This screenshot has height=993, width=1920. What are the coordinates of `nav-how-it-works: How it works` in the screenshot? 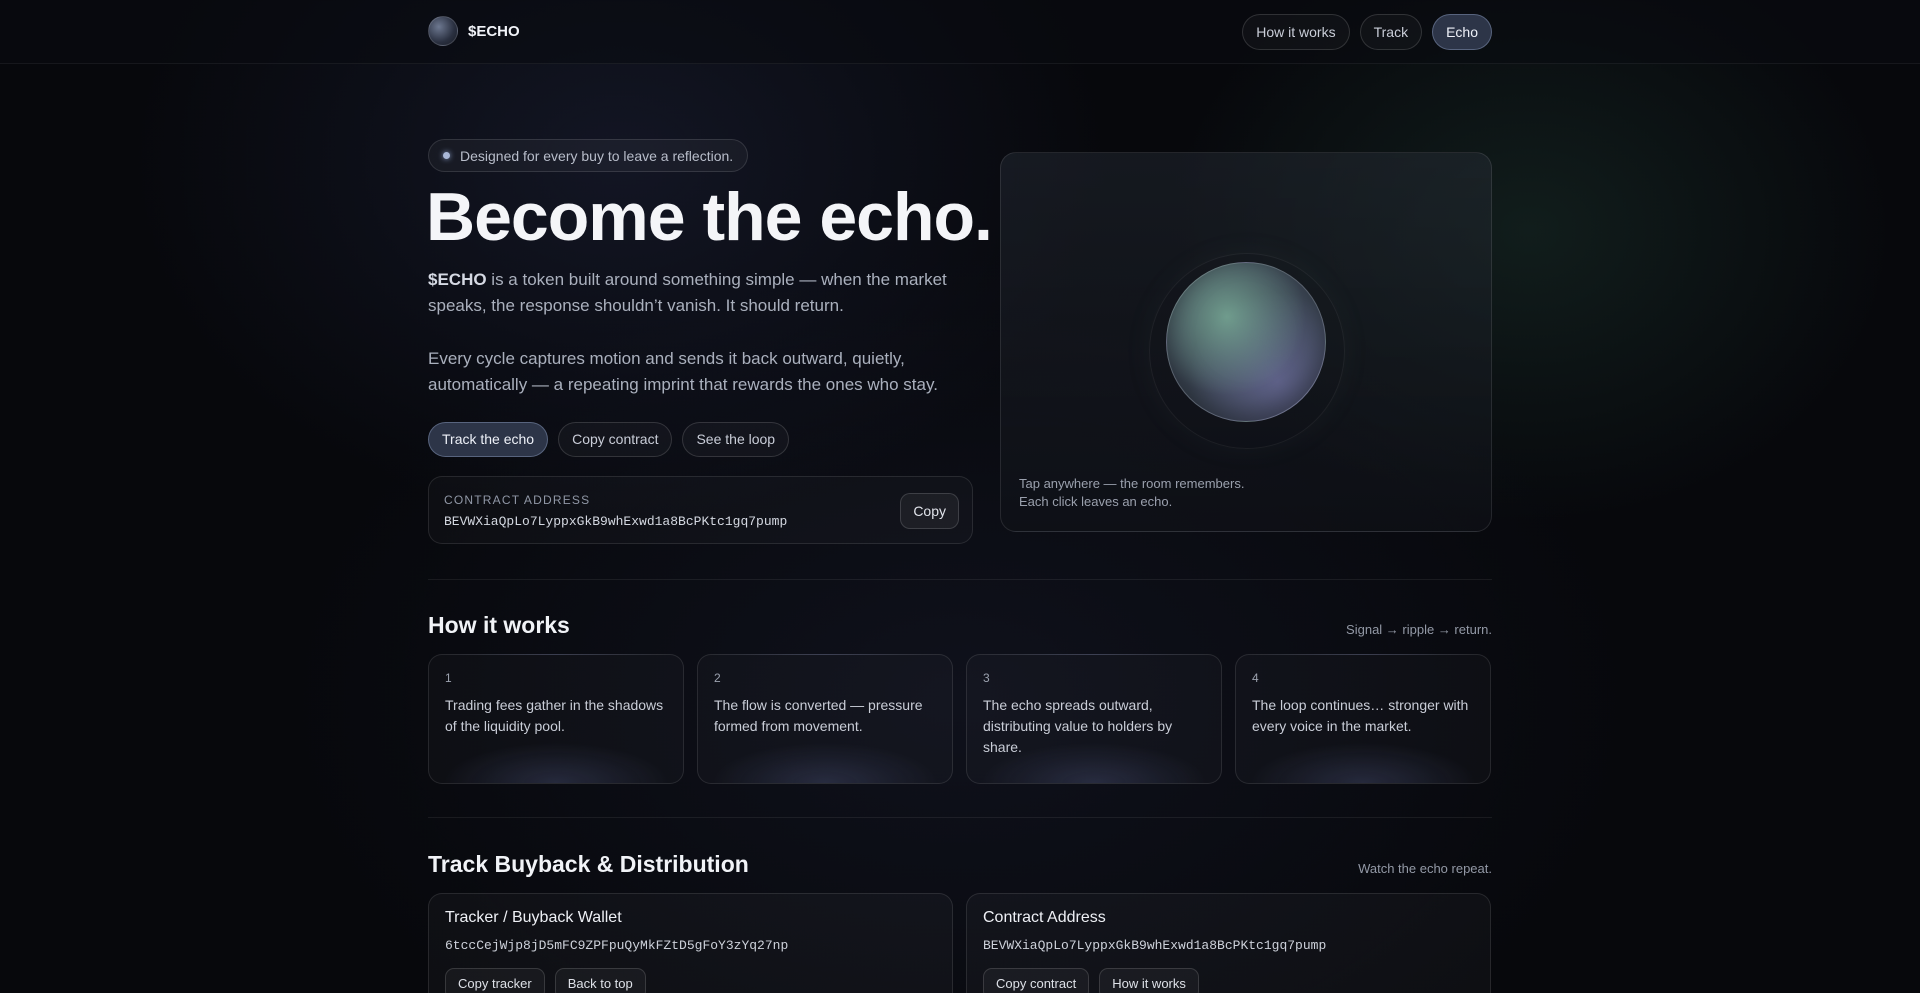 It's located at (1296, 32).